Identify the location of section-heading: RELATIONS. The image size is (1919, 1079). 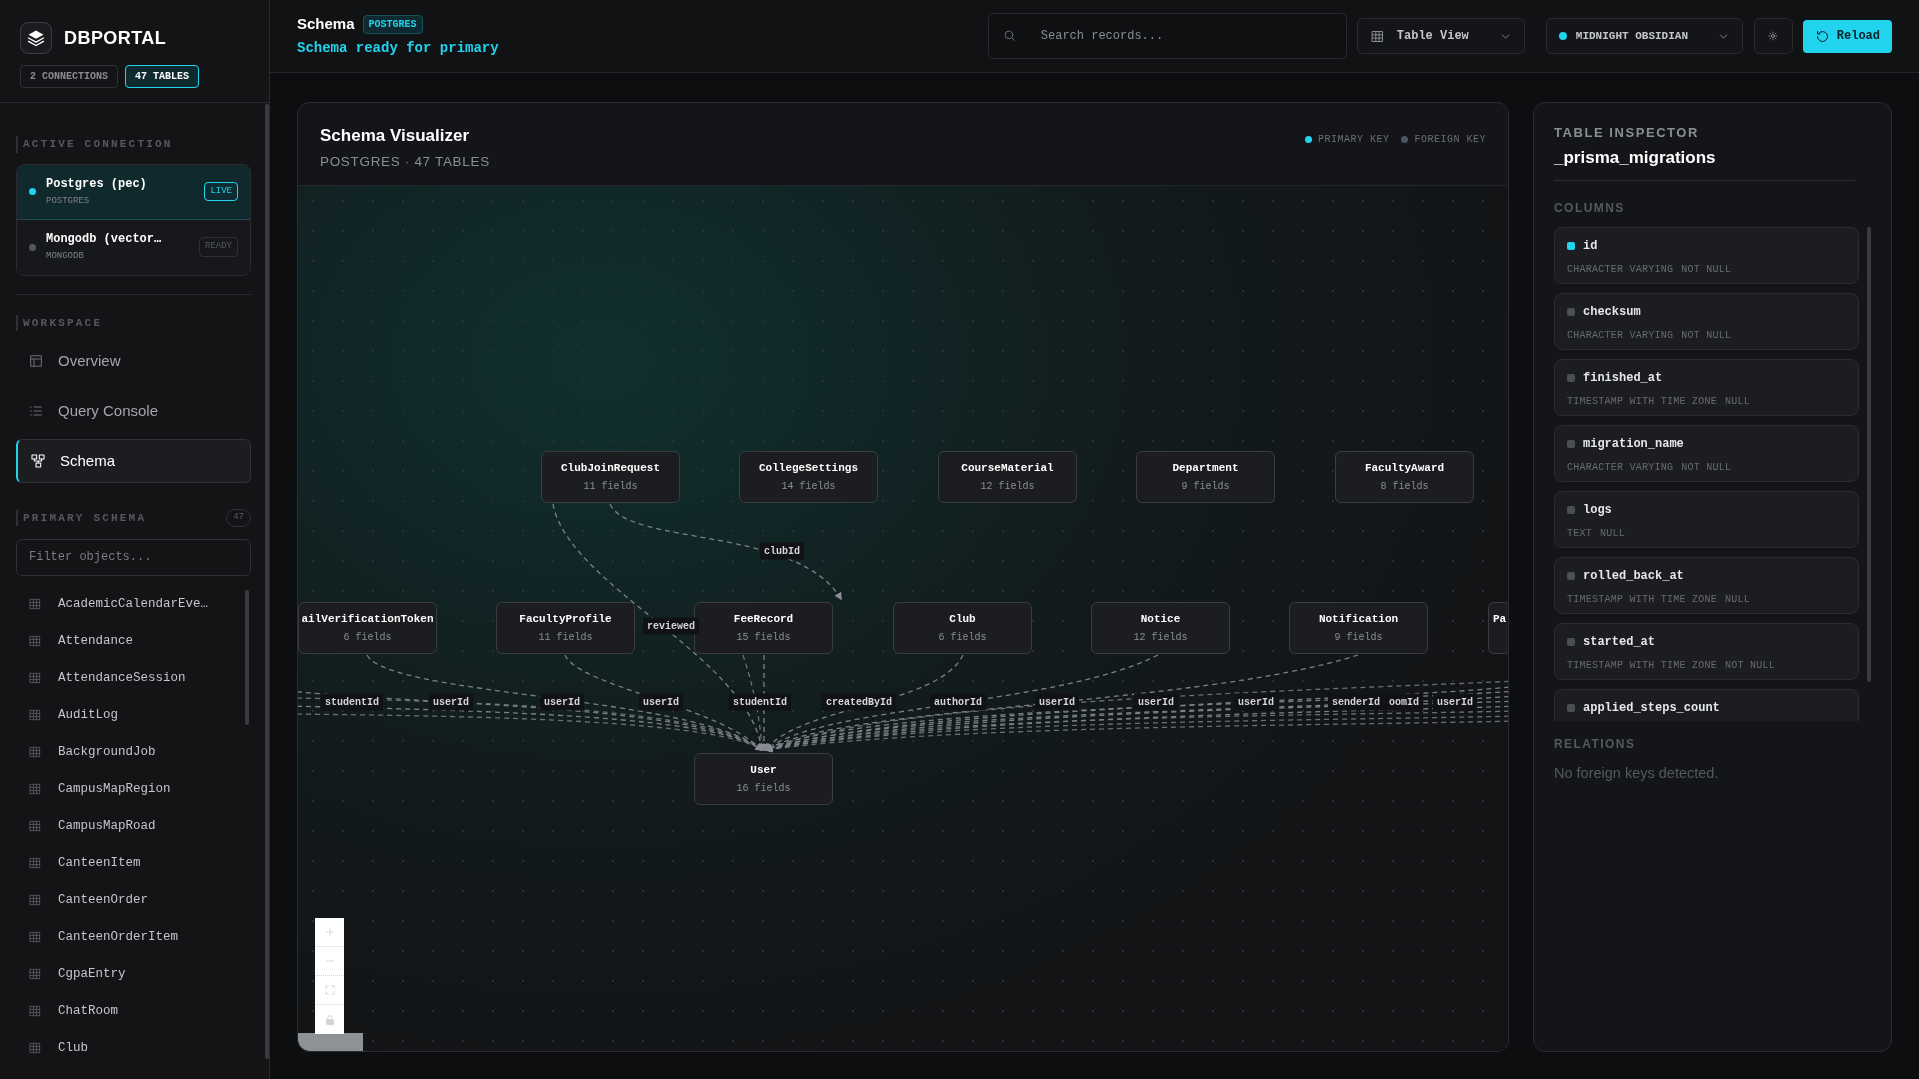
(1595, 744).